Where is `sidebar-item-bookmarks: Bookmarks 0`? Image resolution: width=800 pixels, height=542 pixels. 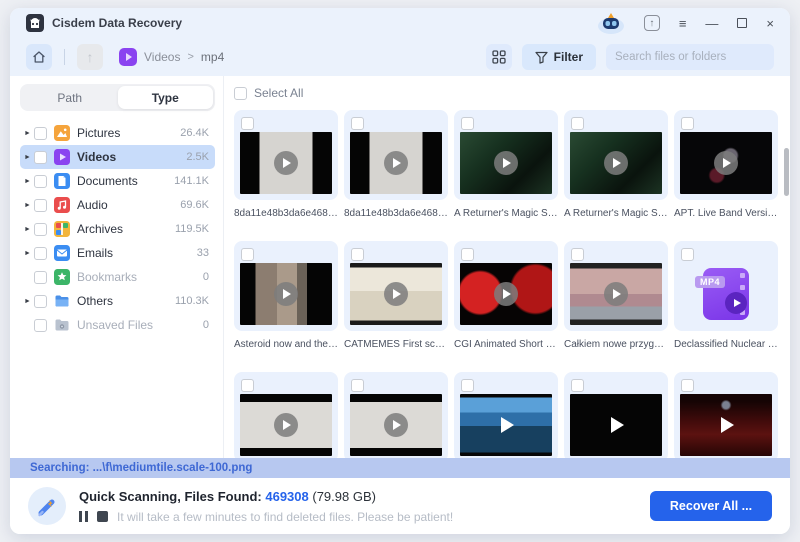
sidebar-item-bookmarks: Bookmarks 0 is located at coordinates (117, 277).